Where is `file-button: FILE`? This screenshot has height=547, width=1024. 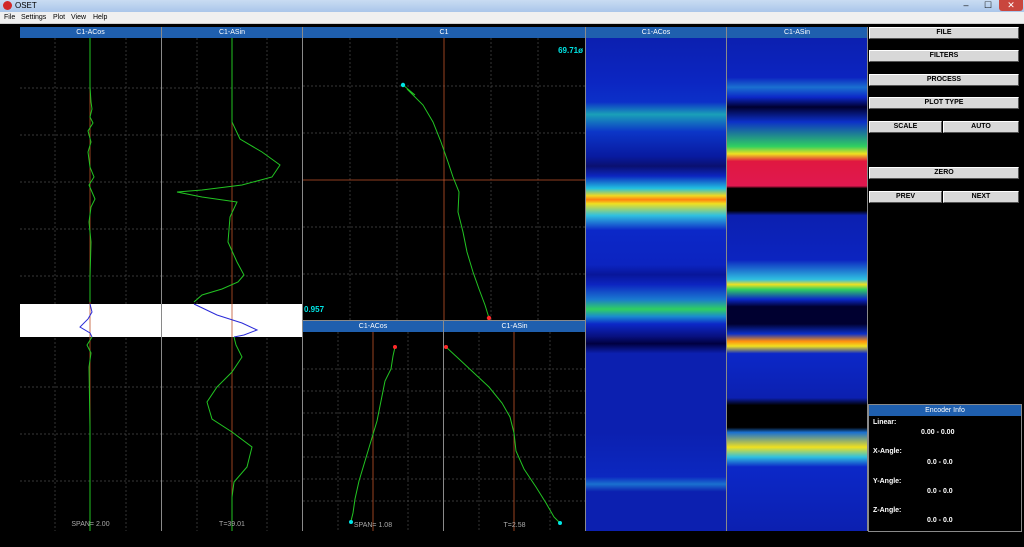
file-button: FILE is located at coordinates (944, 33).